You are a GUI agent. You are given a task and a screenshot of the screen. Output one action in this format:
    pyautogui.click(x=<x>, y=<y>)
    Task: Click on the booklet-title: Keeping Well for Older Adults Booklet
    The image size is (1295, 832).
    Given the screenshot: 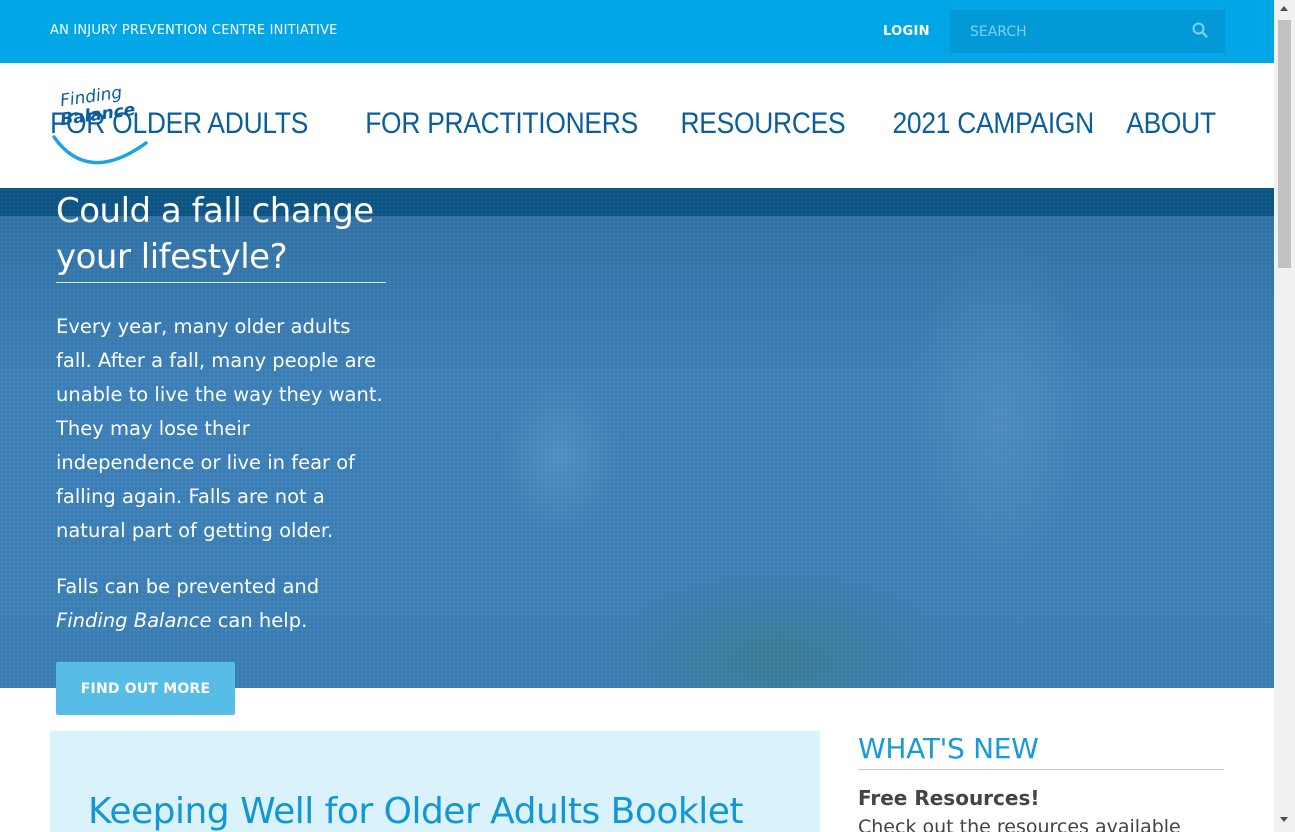 What is the action you would take?
    pyautogui.click(x=416, y=811)
    